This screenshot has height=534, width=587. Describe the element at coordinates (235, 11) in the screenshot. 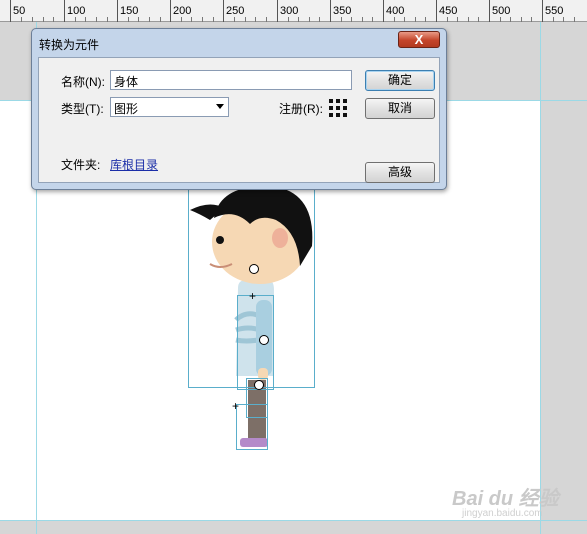

I see `ruler-label: 250` at that location.